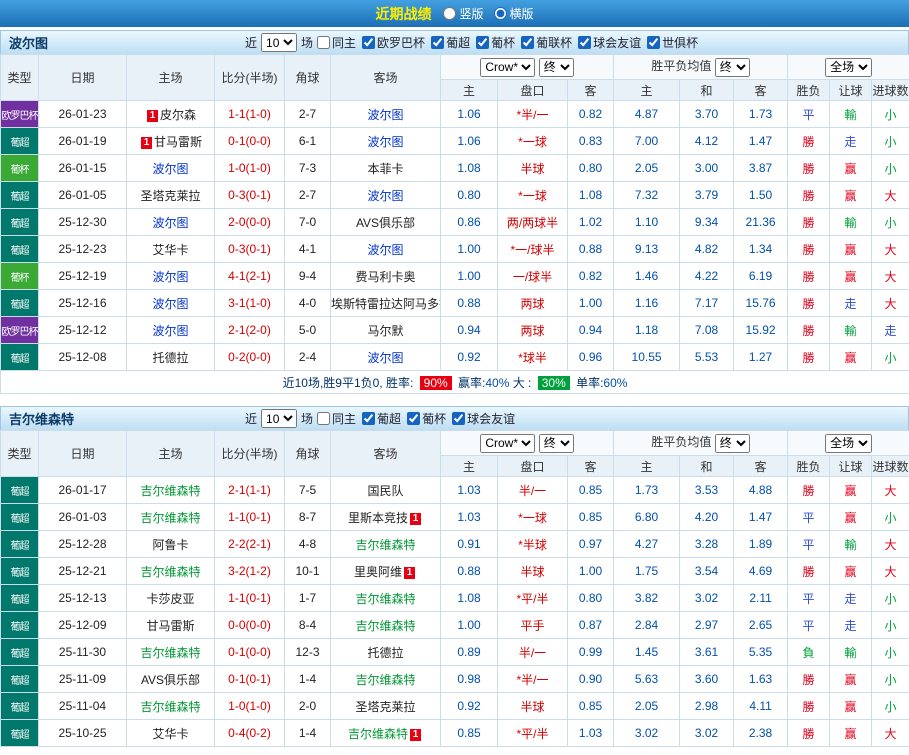 The image size is (909, 755). I want to click on away-team-link: 埃斯特雷拉达阿马多拉, so click(386, 304).